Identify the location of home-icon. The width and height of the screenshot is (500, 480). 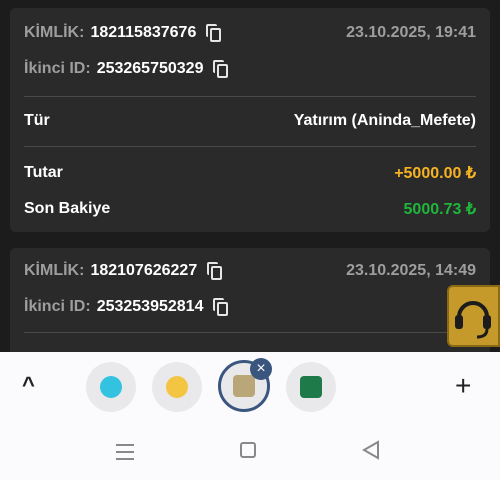
(248, 450).